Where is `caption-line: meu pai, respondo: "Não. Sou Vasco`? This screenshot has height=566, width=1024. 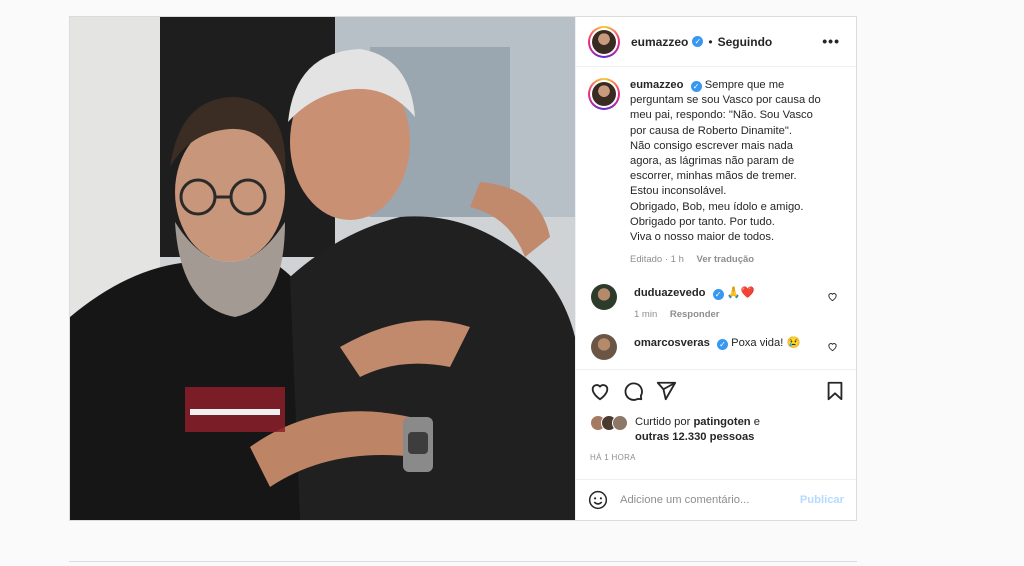
caption-line: meu pai, respondo: "Não. Sou Vasco is located at coordinates (721, 115).